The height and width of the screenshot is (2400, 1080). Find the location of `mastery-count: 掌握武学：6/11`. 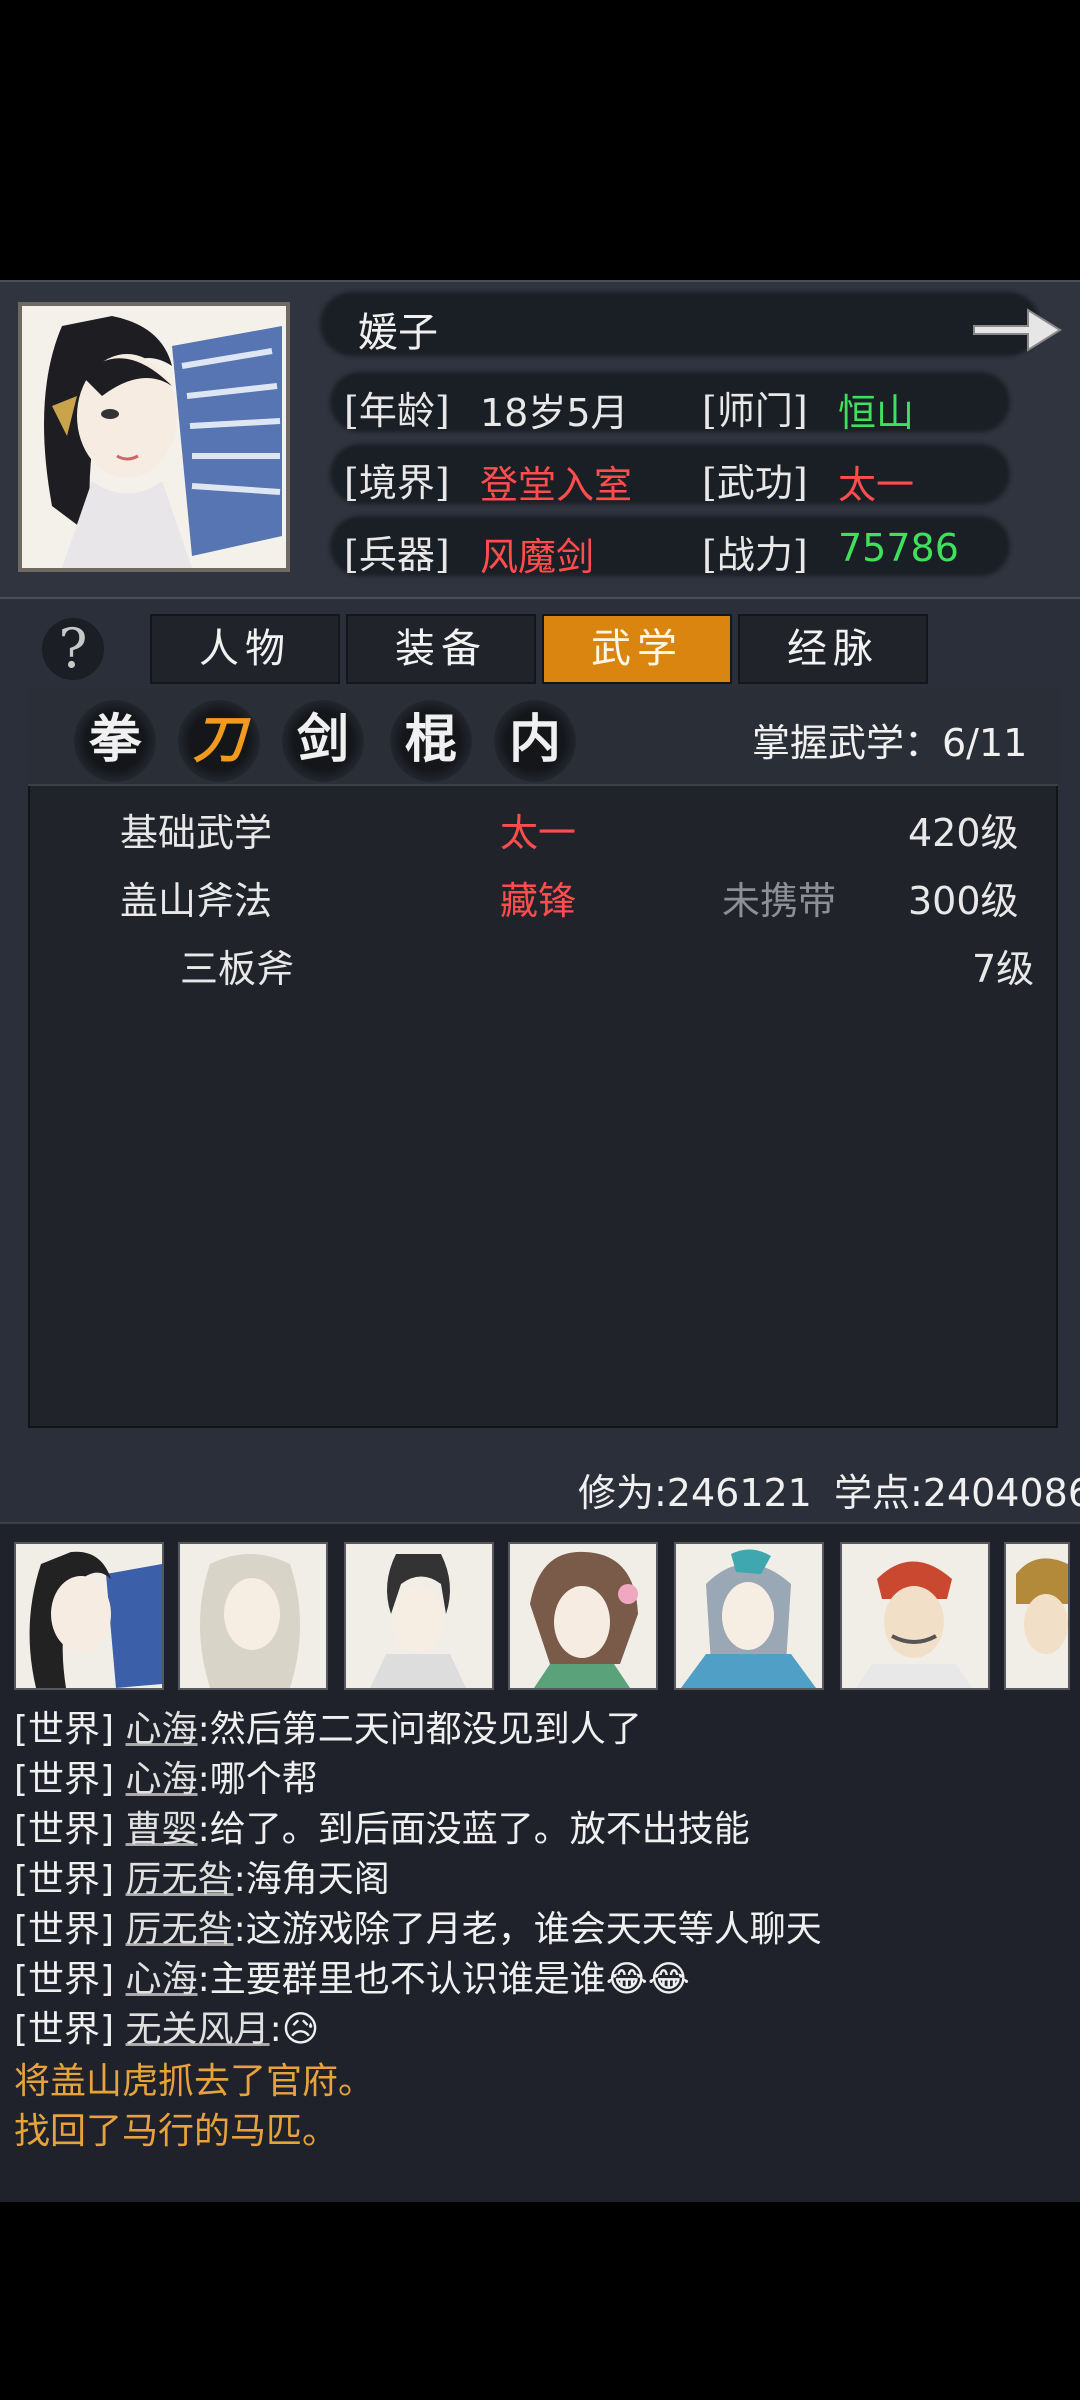

mastery-count: 掌握武学：6/11 is located at coordinates (890, 743).